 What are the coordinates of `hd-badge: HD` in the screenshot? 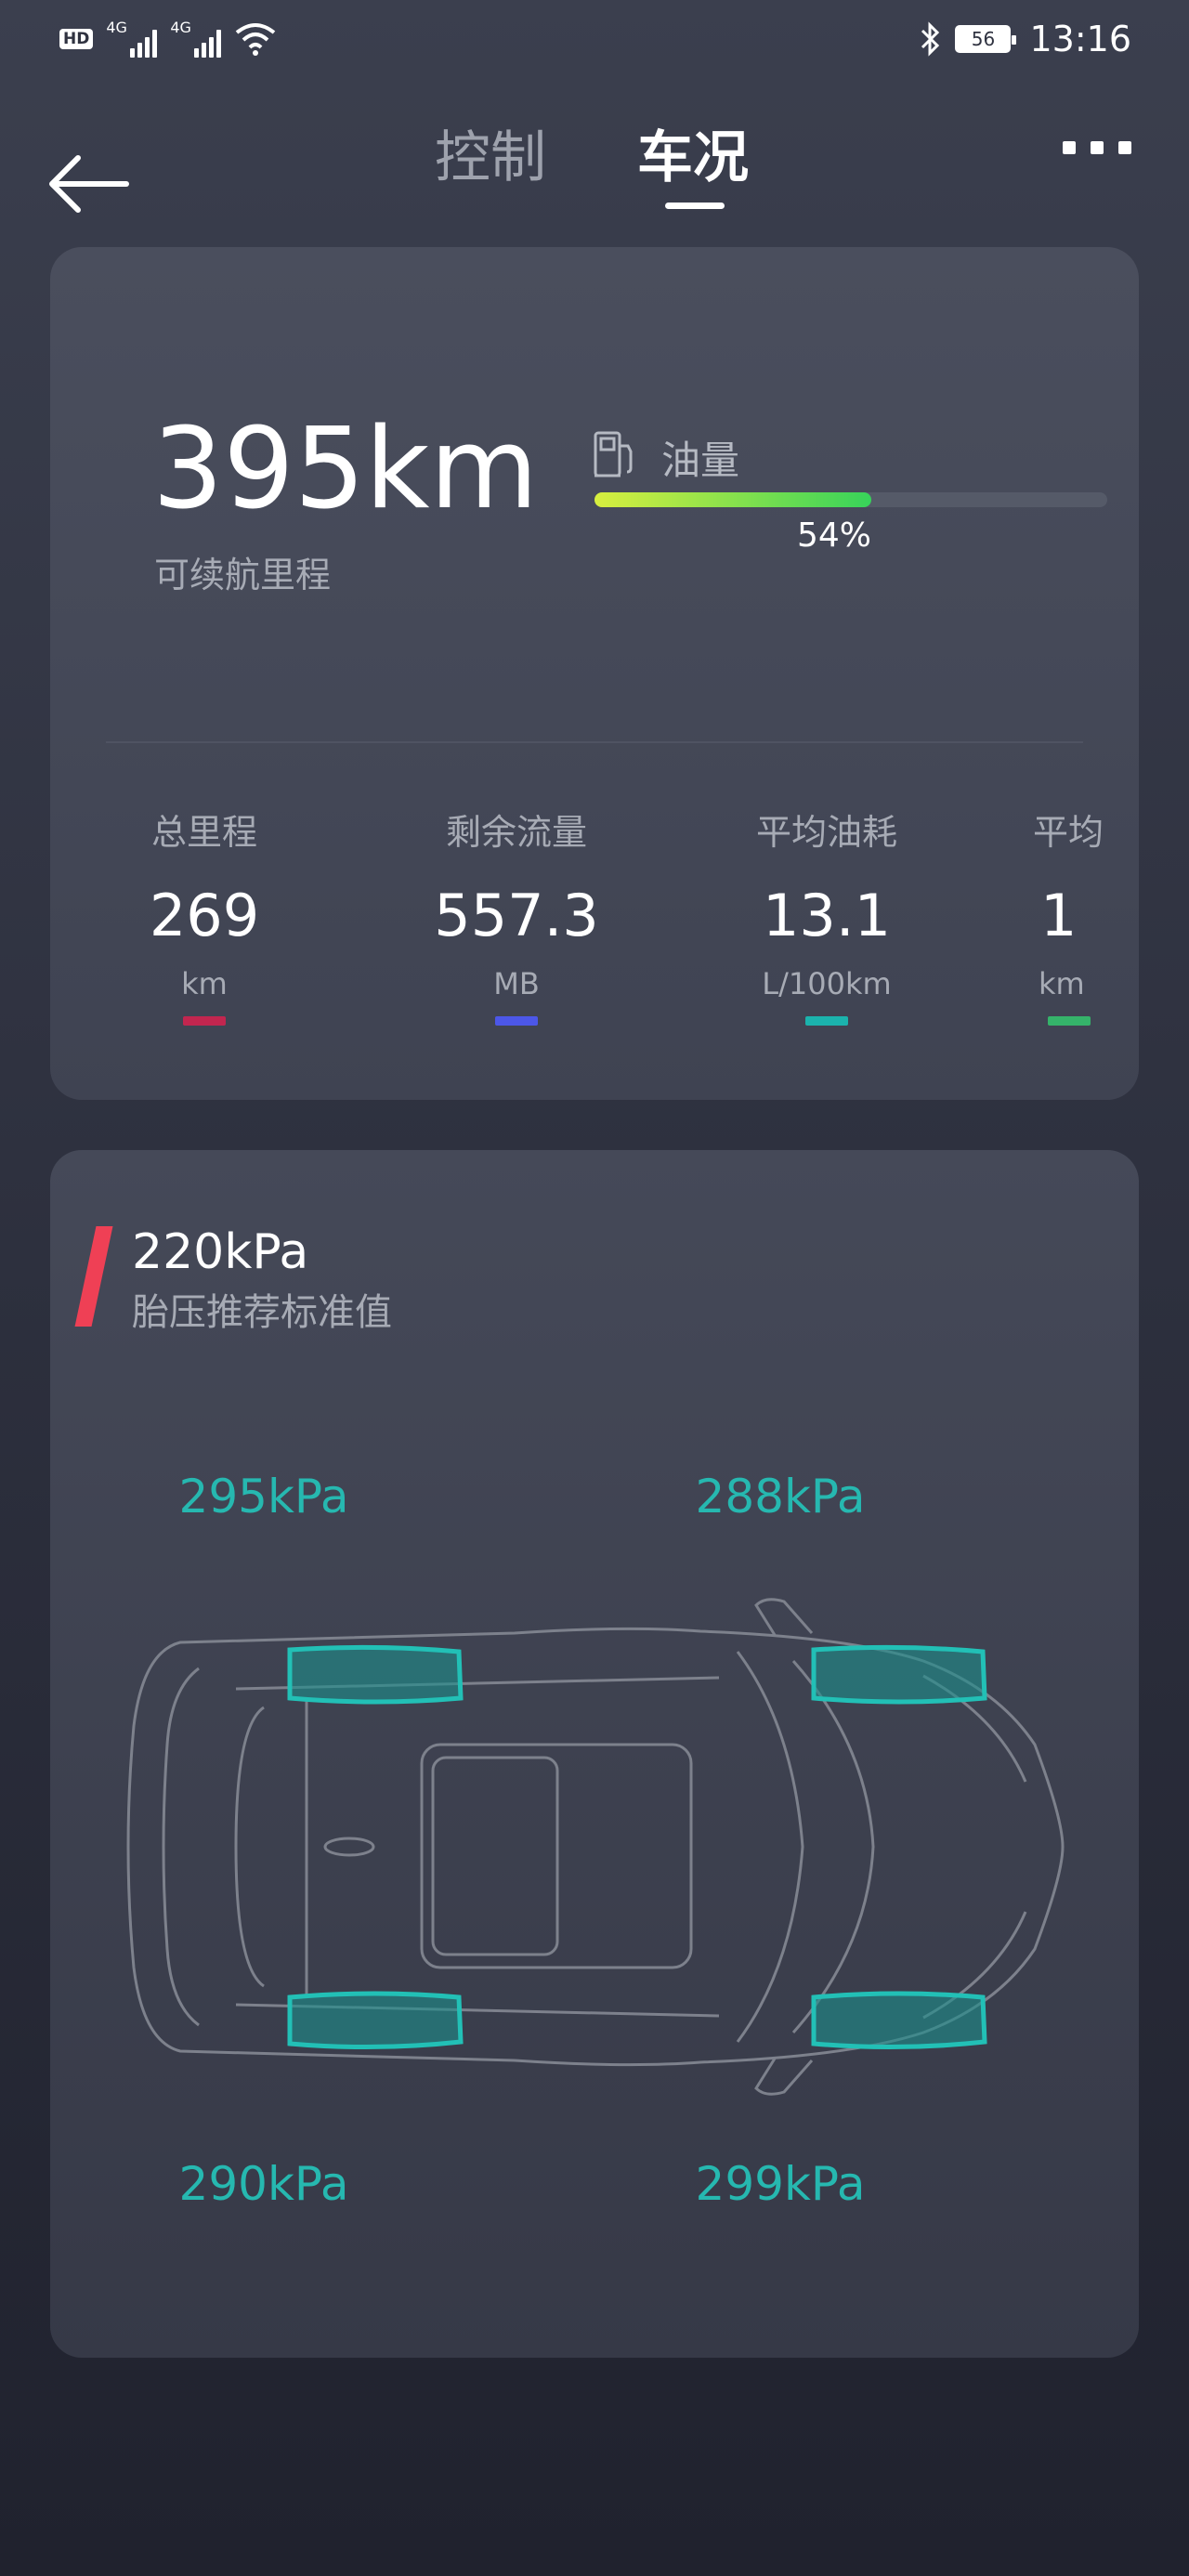 It's located at (76, 39).